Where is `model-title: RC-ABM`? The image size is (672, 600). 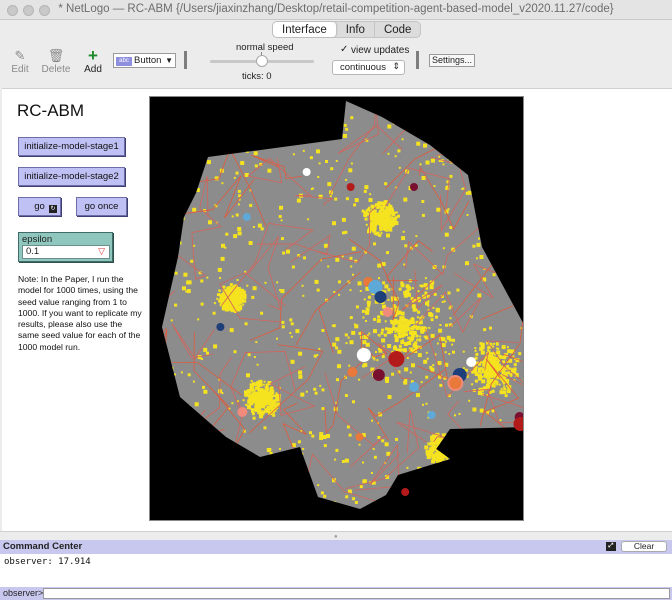
model-title: RC-ABM is located at coordinates (51, 110).